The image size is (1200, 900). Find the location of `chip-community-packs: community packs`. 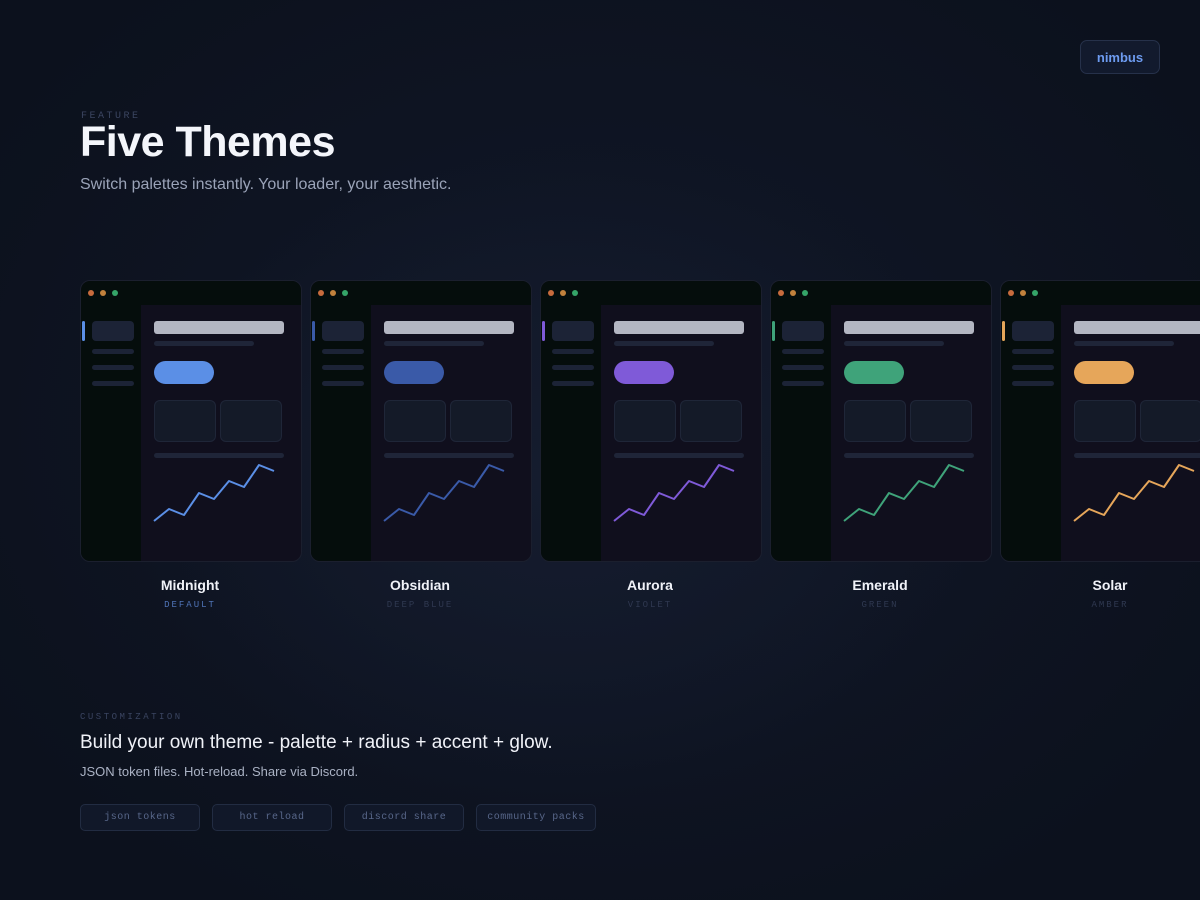

chip-community-packs: community packs is located at coordinates (536, 817).